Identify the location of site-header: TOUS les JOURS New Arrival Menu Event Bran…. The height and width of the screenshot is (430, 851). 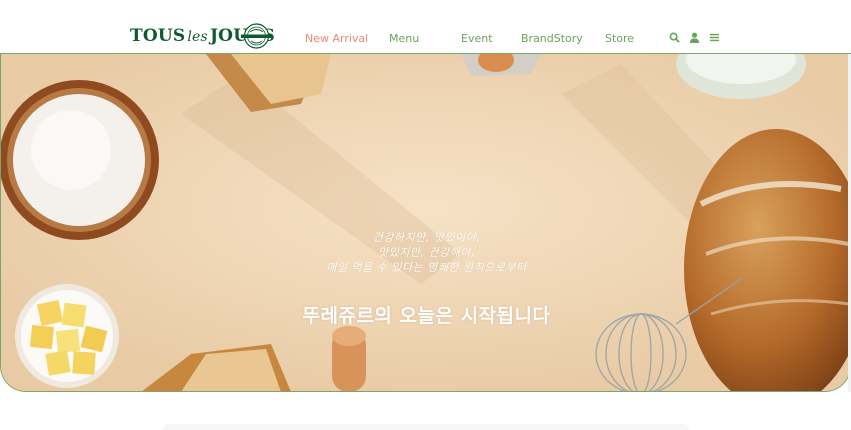
(425, 27).